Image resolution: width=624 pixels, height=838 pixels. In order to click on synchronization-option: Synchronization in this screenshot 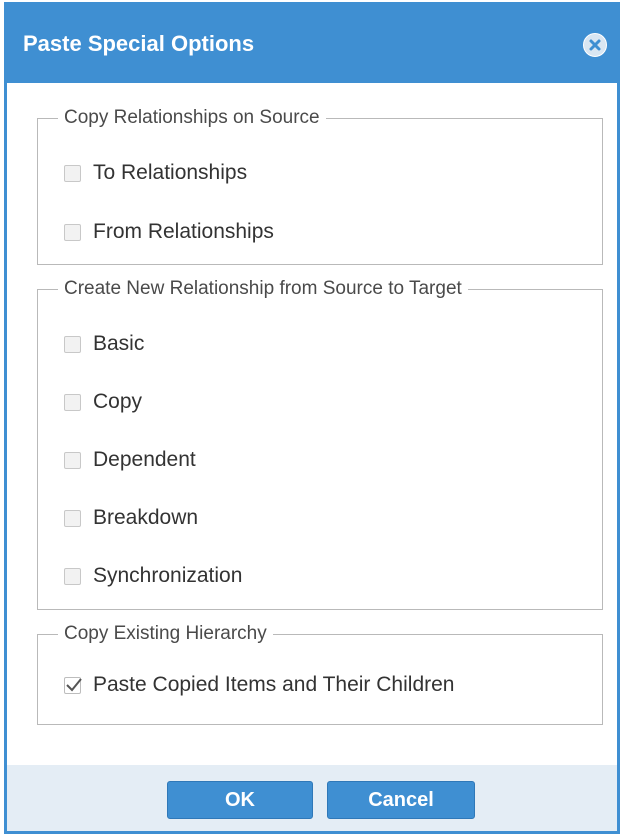, I will do `click(153, 576)`.